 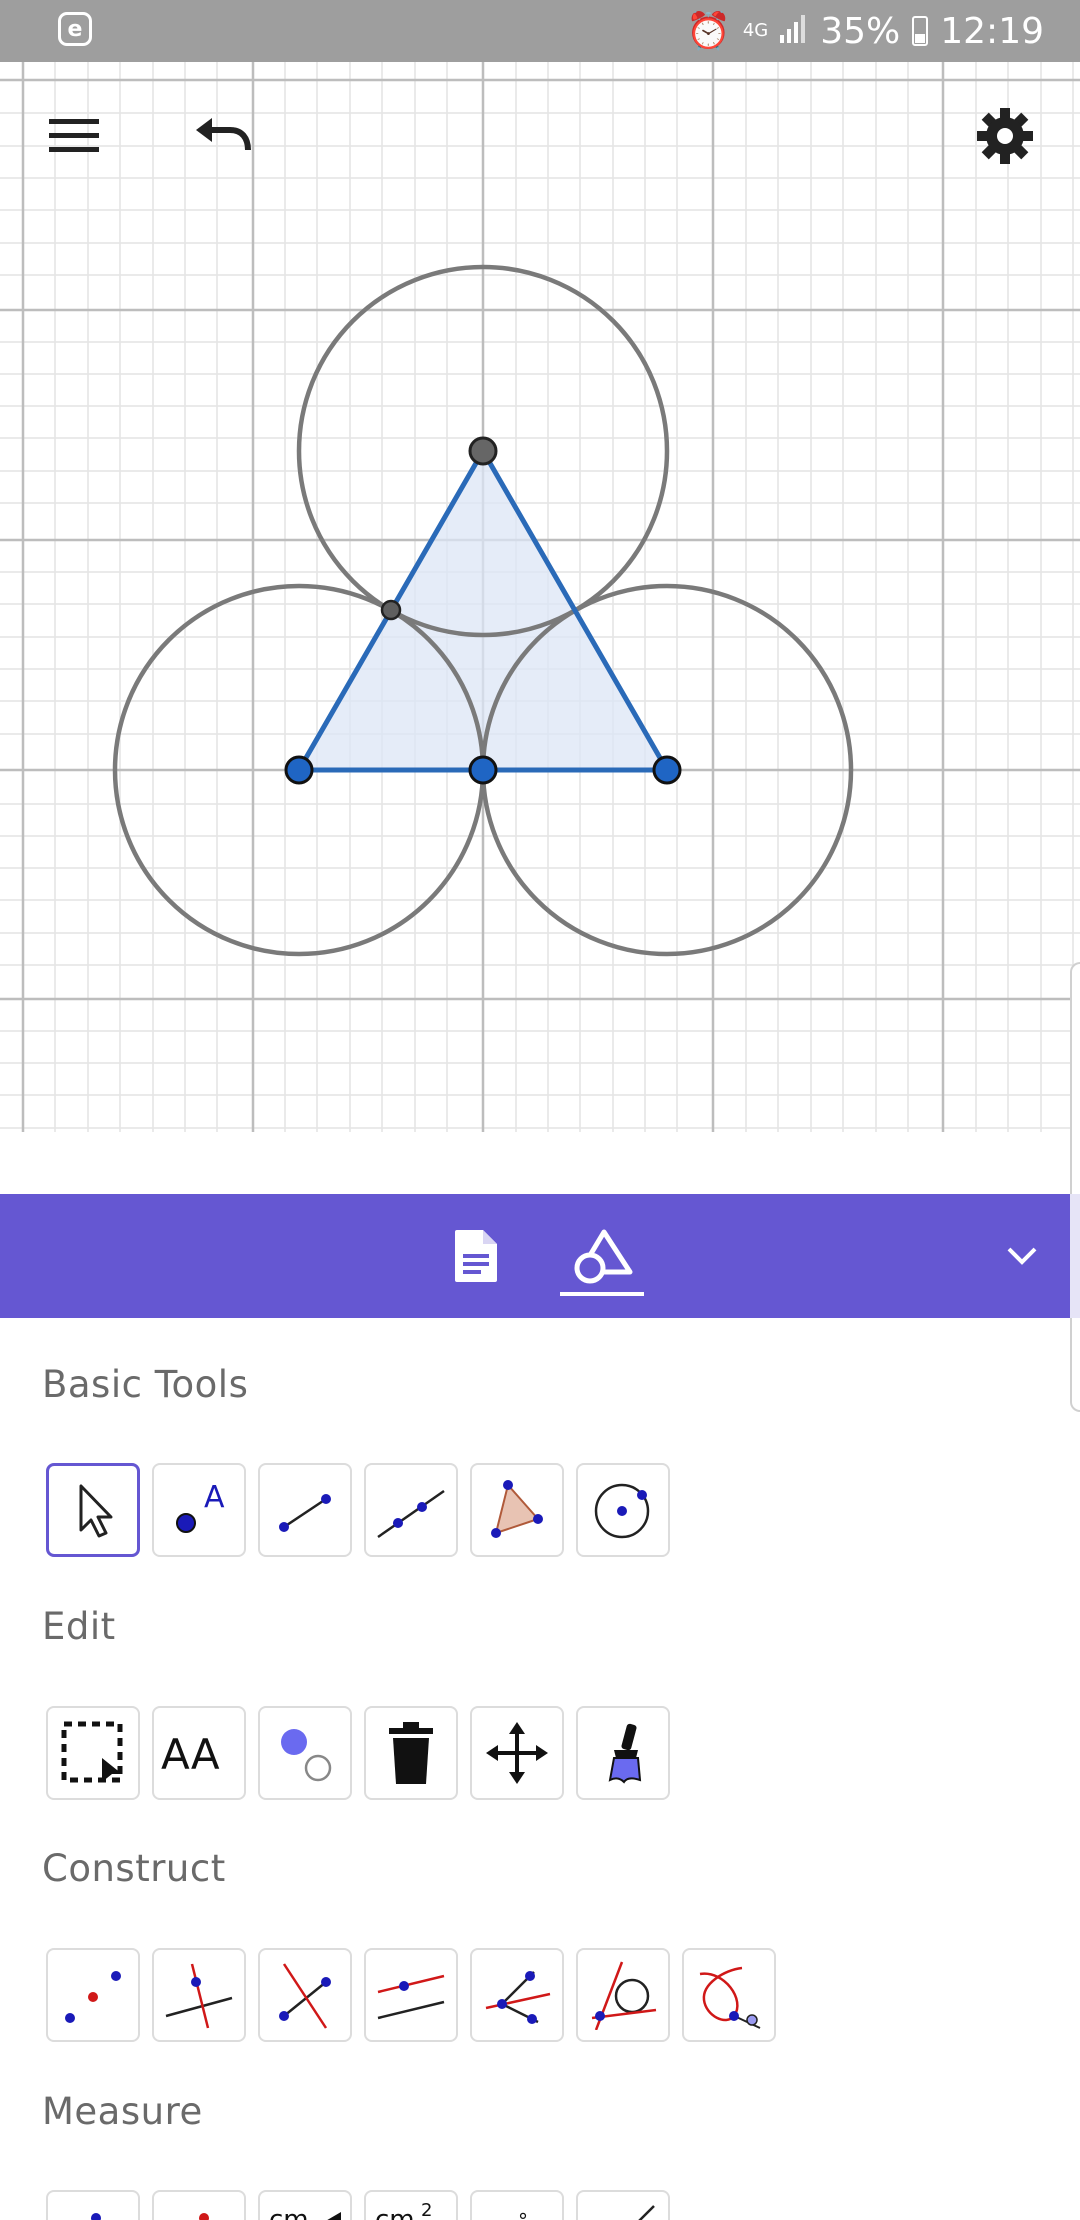 I want to click on network-type: 4G, so click(x=755, y=30).